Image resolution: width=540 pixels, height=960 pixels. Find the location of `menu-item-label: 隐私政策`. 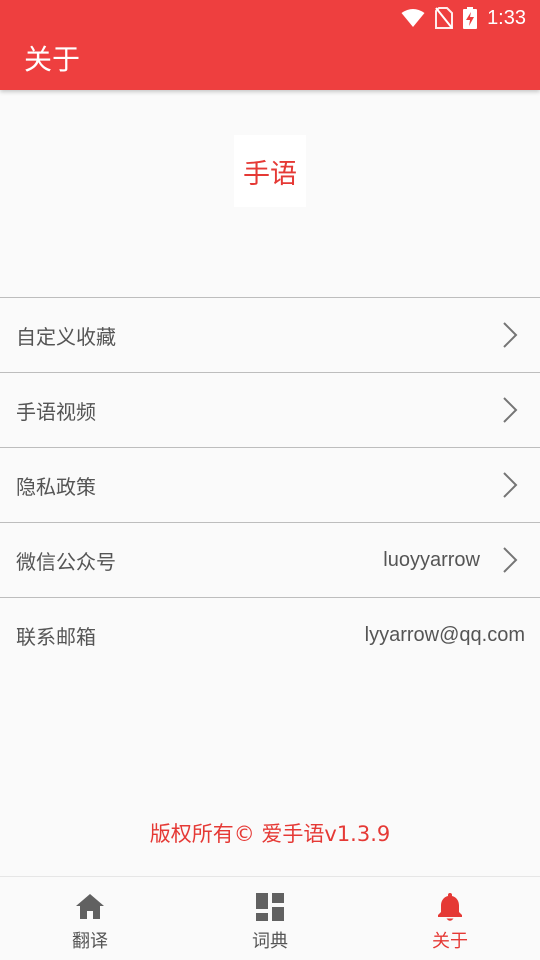

menu-item-label: 隐私政策 is located at coordinates (56, 486).